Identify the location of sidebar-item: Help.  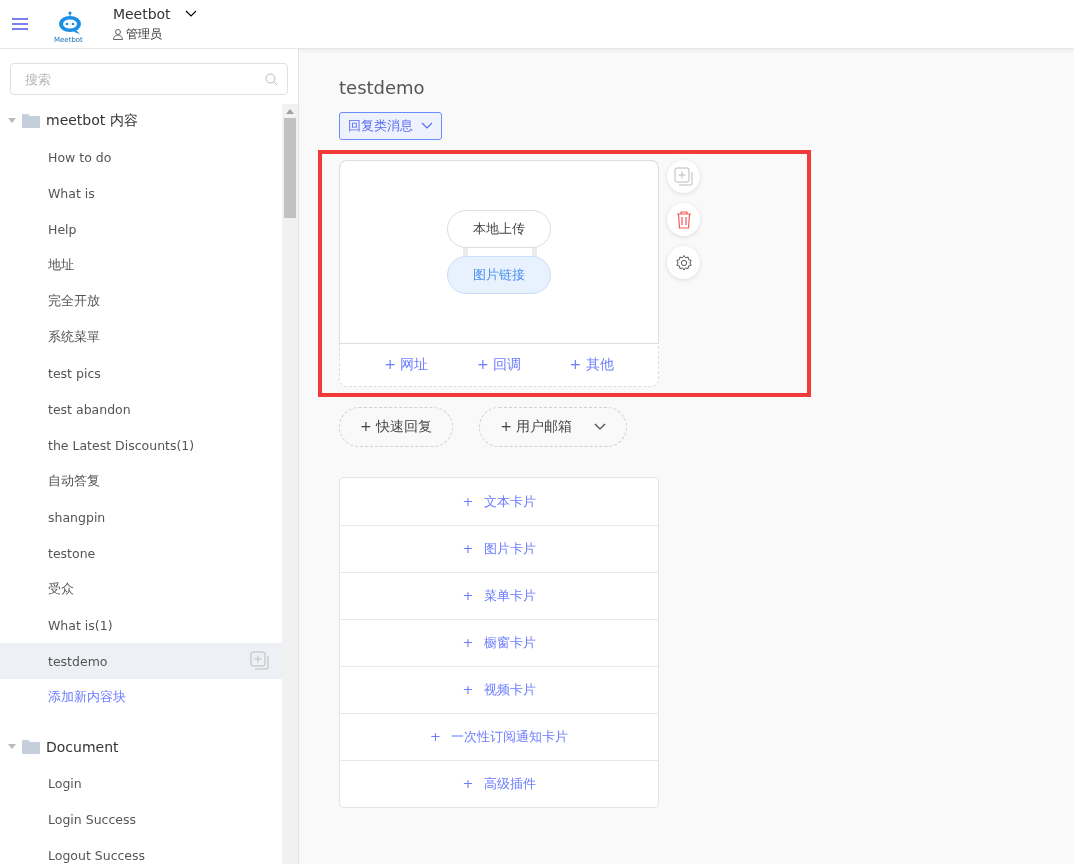
(141, 229).